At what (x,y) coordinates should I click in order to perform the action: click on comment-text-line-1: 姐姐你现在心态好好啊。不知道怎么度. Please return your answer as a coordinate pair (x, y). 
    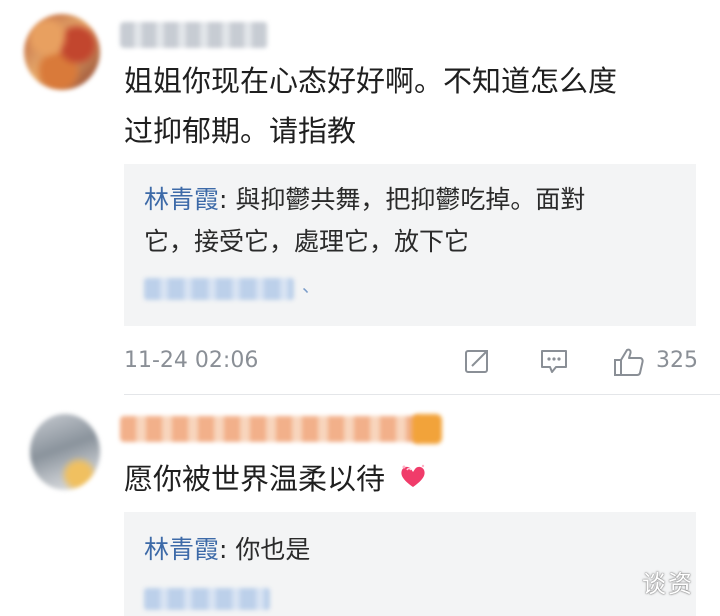
    Looking at the image, I should click on (371, 81).